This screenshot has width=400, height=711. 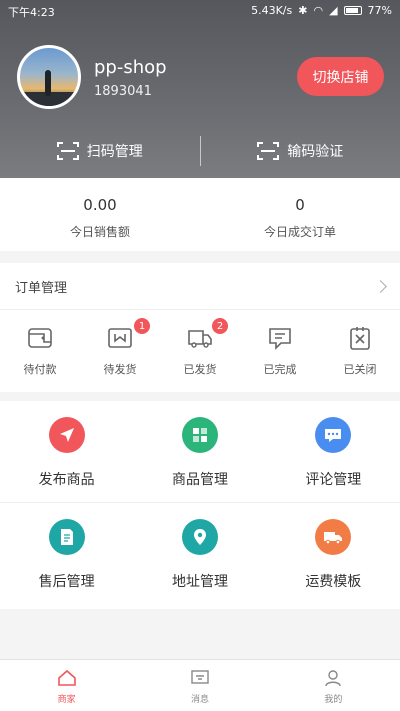 What do you see at coordinates (299, 232) in the screenshot?
I see `orders-label: 今日成交订单` at bounding box center [299, 232].